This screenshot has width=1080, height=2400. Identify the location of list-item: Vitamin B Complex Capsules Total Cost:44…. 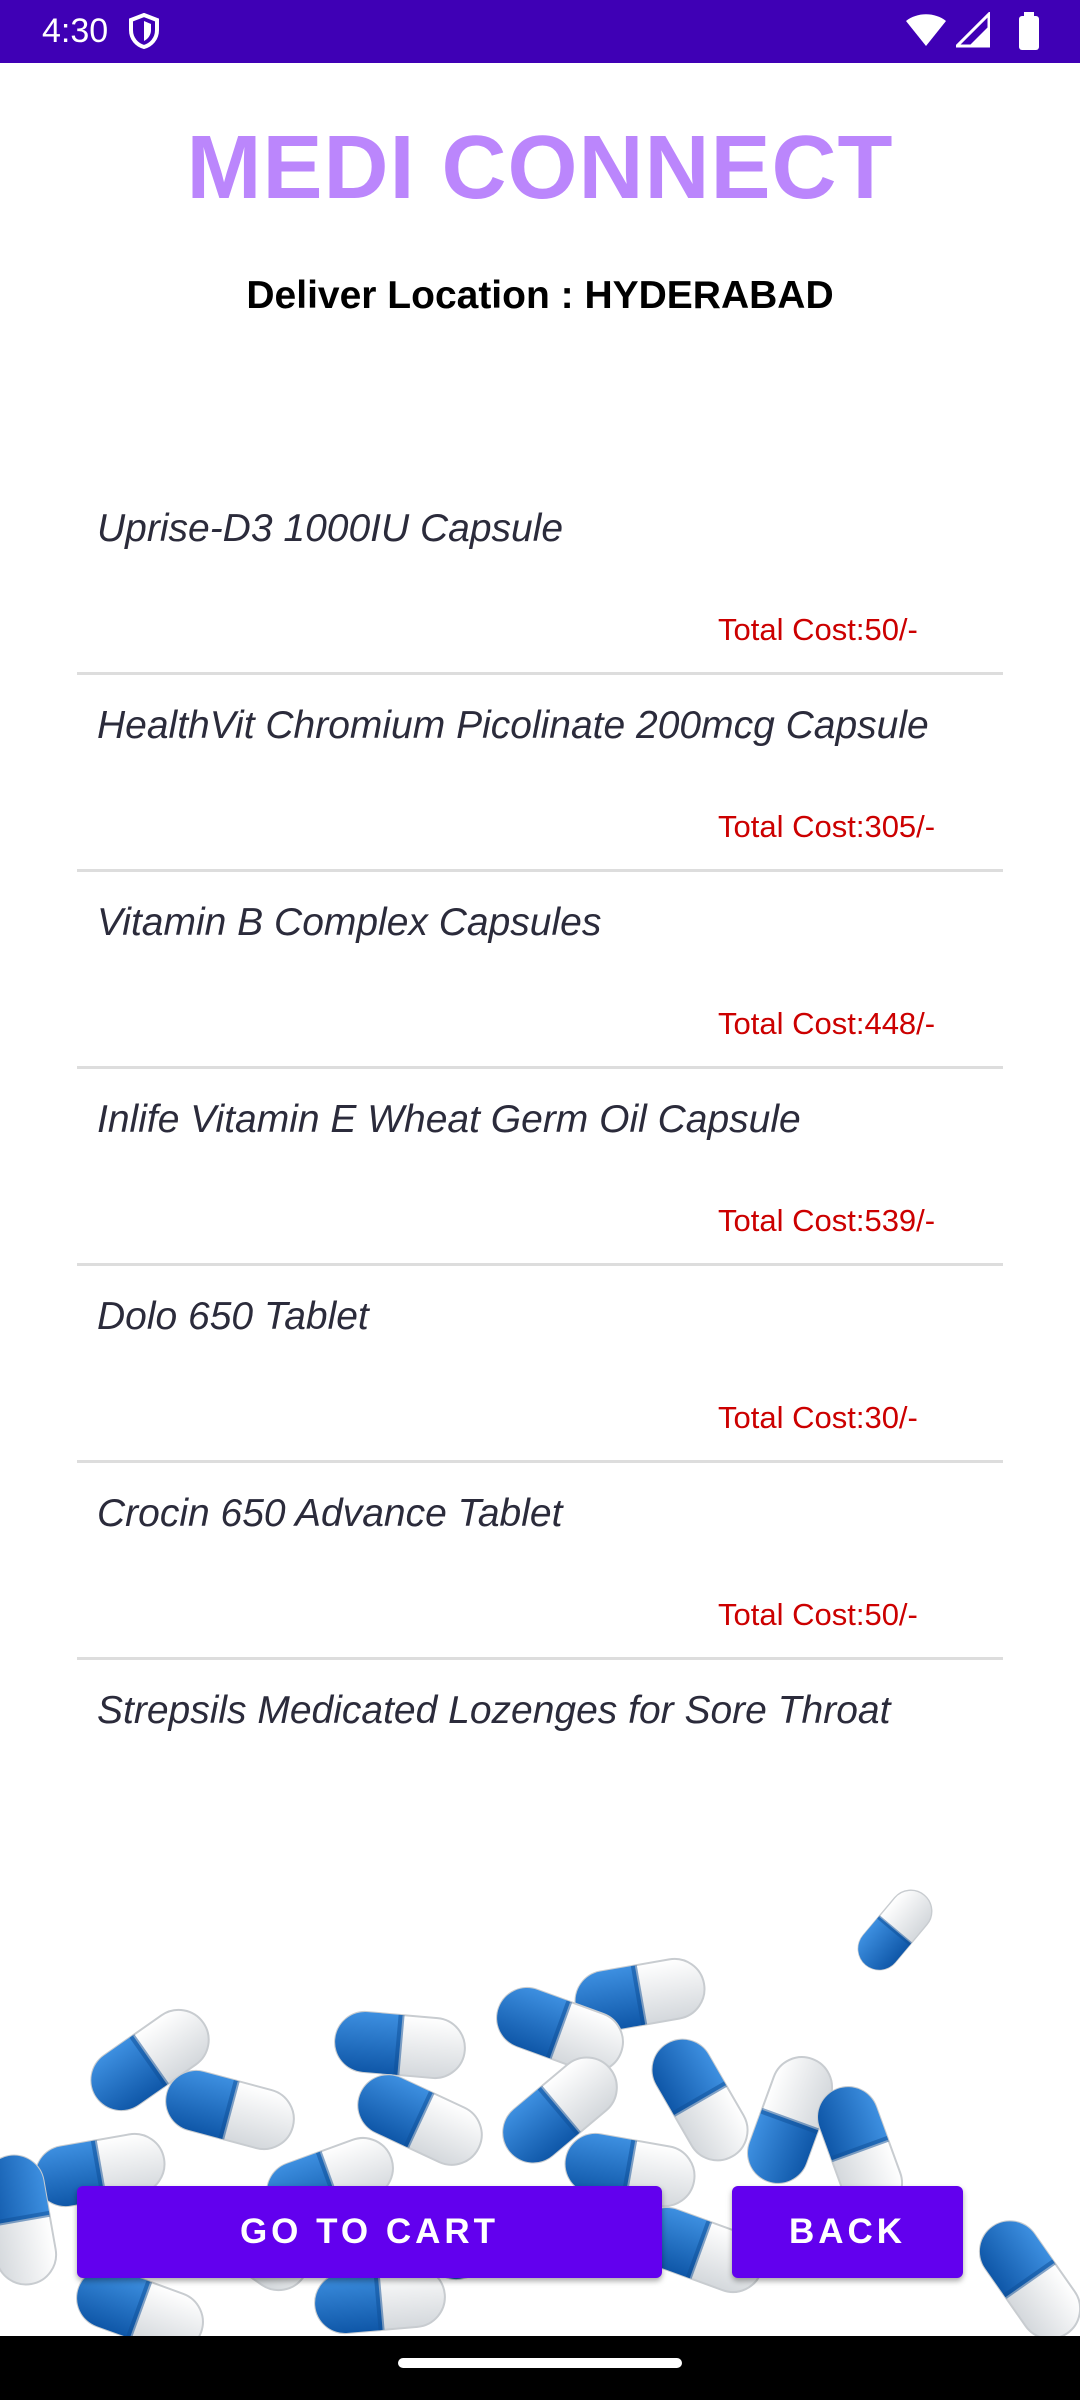
(540, 970).